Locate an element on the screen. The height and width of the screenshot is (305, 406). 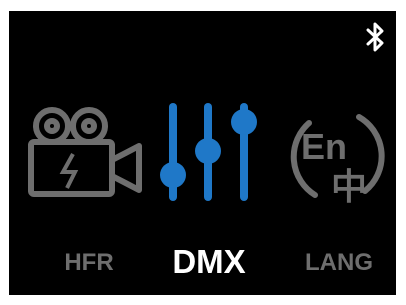
mode-label-lang: LANG is located at coordinates (339, 262).